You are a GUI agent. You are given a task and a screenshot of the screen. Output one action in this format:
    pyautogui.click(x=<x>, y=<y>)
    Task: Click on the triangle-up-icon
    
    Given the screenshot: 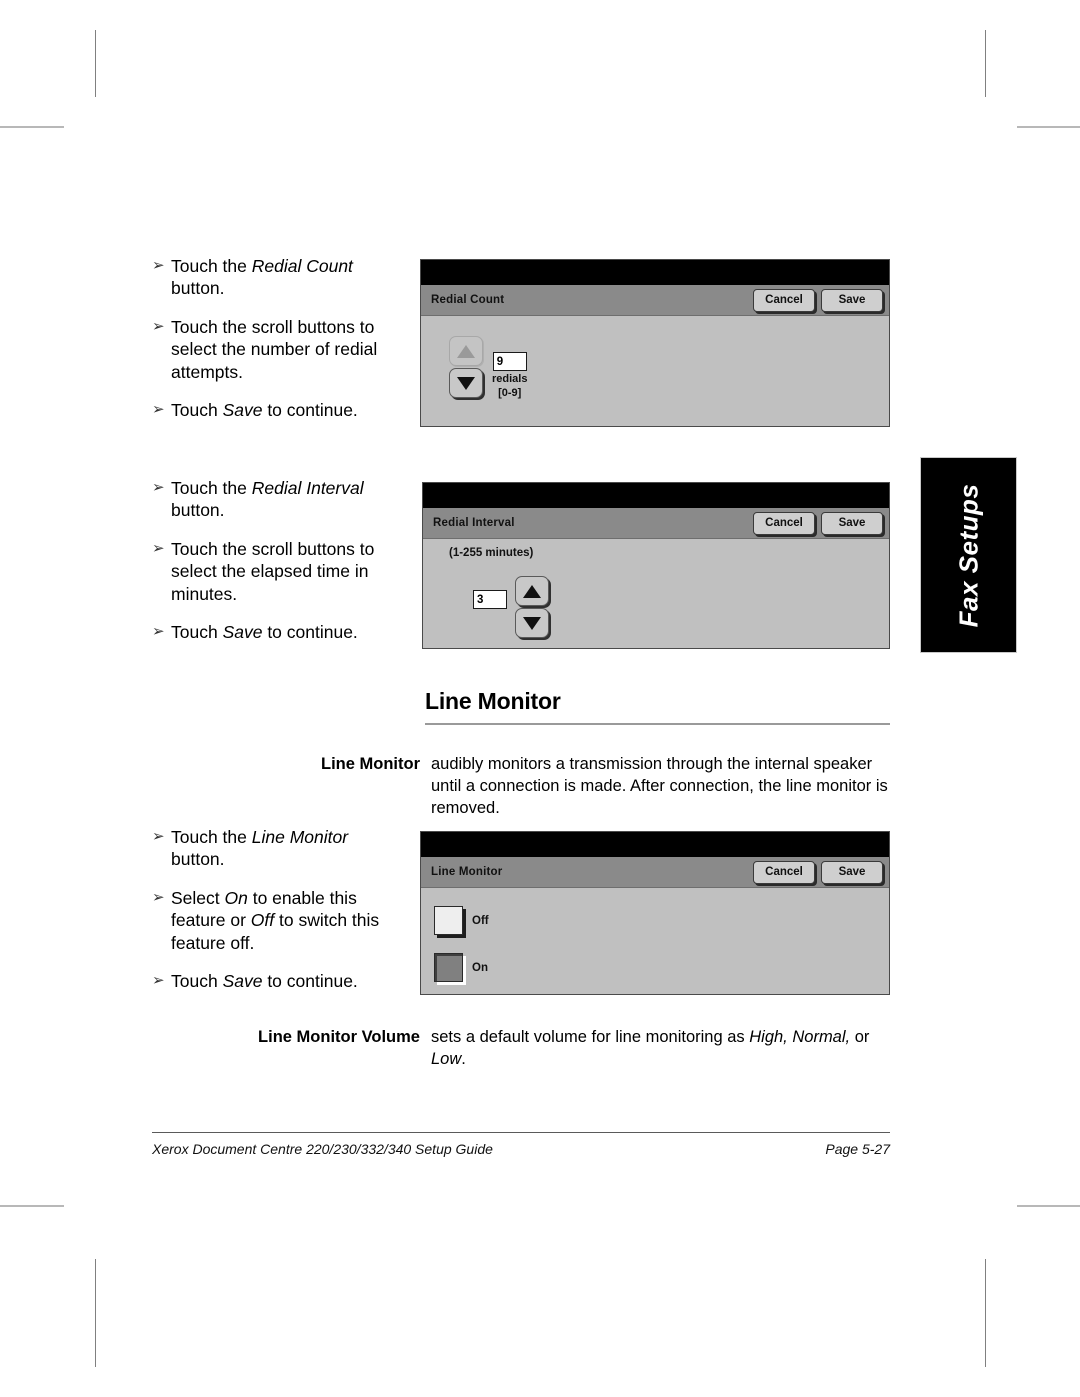 What is the action you would take?
    pyautogui.click(x=466, y=351)
    